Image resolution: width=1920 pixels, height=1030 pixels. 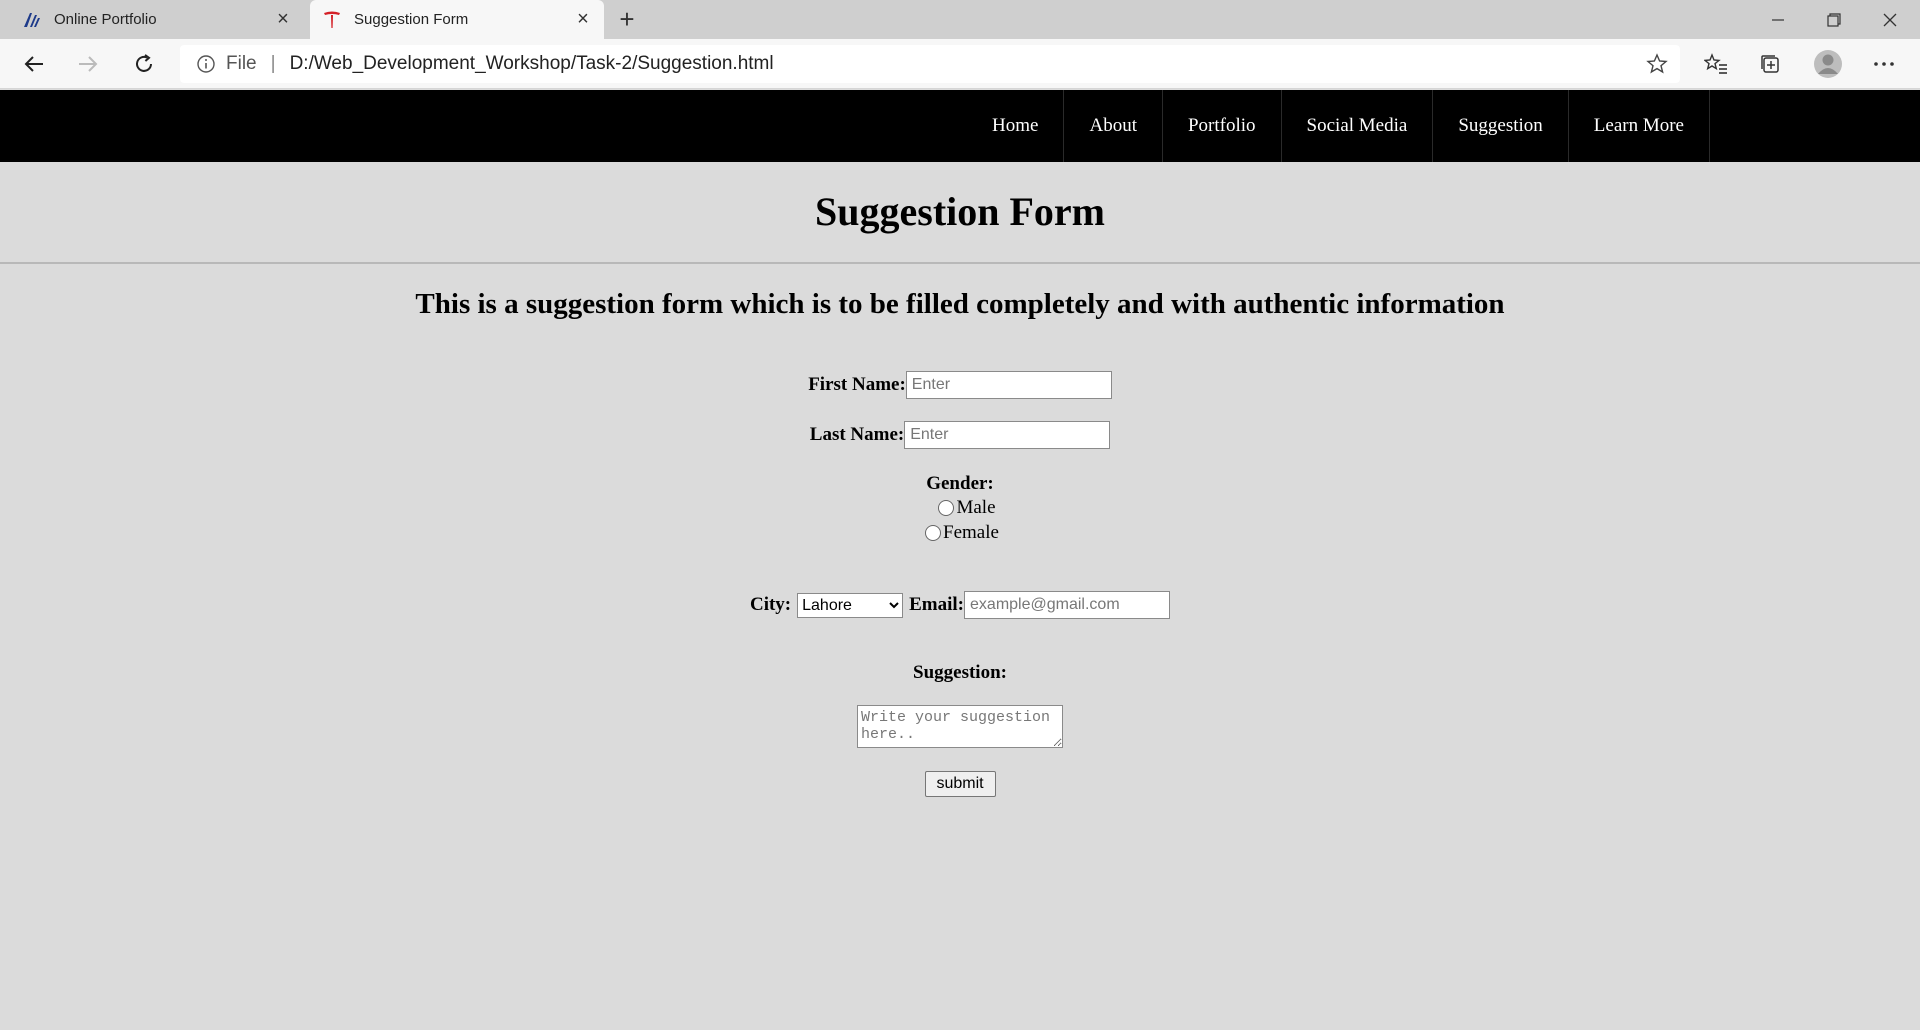 What do you see at coordinates (105, 19) in the screenshot?
I see `tab-label: Online Portfolio` at bounding box center [105, 19].